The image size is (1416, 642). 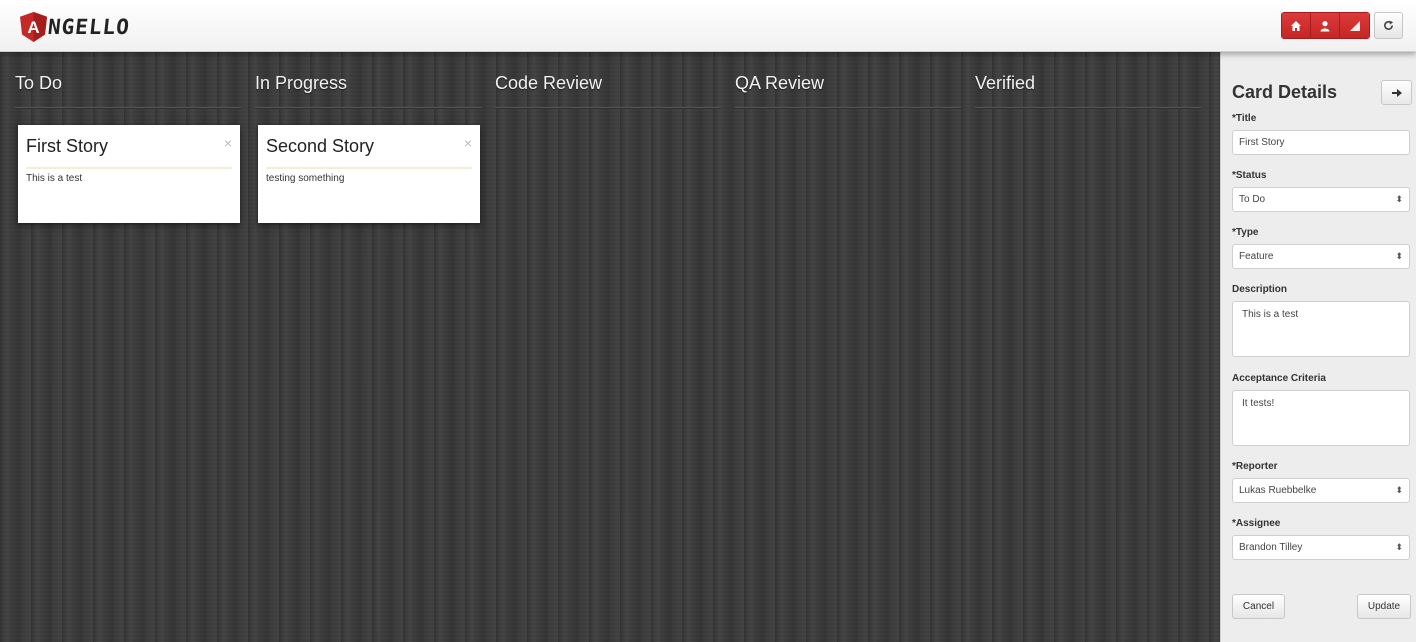 I want to click on column-code-review: Code Review, so click(x=608, y=347).